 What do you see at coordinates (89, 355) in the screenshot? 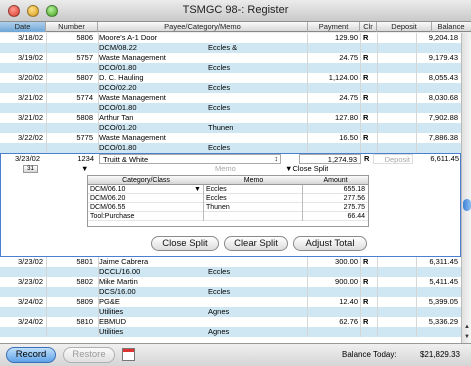
I see `restore-button: Restore` at bounding box center [89, 355].